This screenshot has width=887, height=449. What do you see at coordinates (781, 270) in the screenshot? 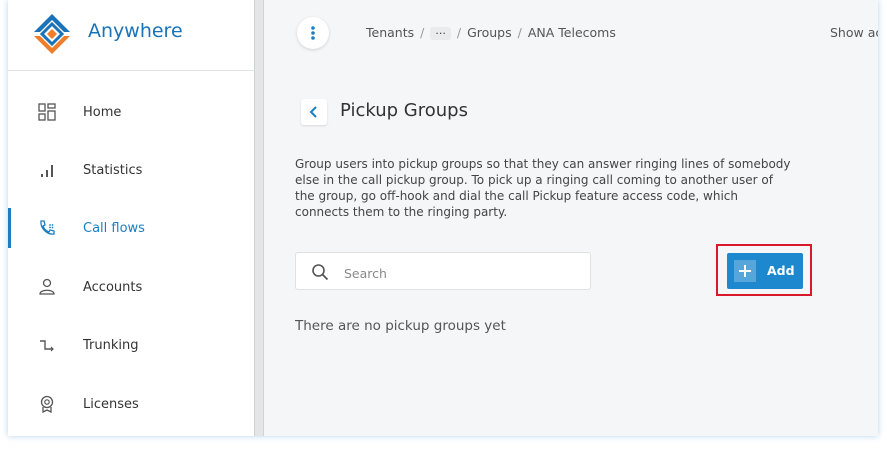
I see `add-button-label: Add` at bounding box center [781, 270].